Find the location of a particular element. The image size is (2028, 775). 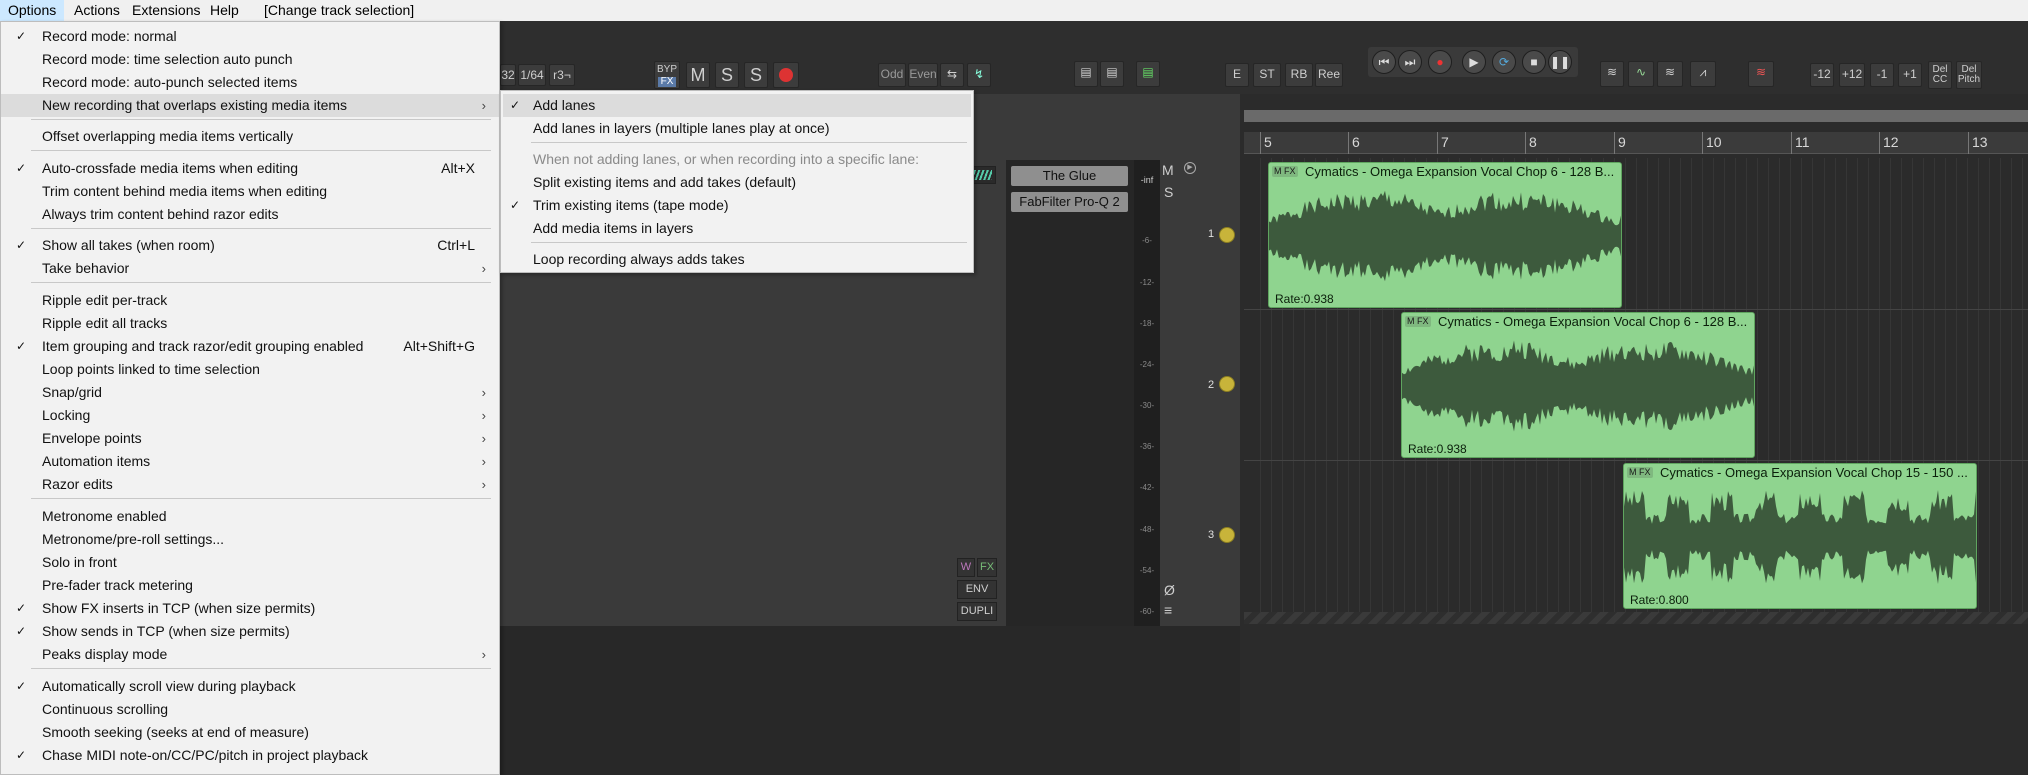

del-pitch-button: Del Pitch is located at coordinates (1969, 75).